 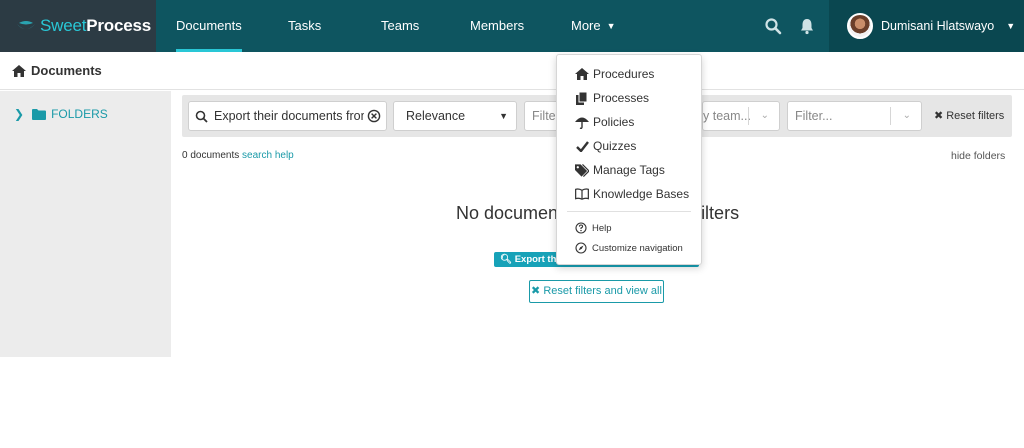 I want to click on menu-item-procedures: Procedures, so click(x=614, y=74).